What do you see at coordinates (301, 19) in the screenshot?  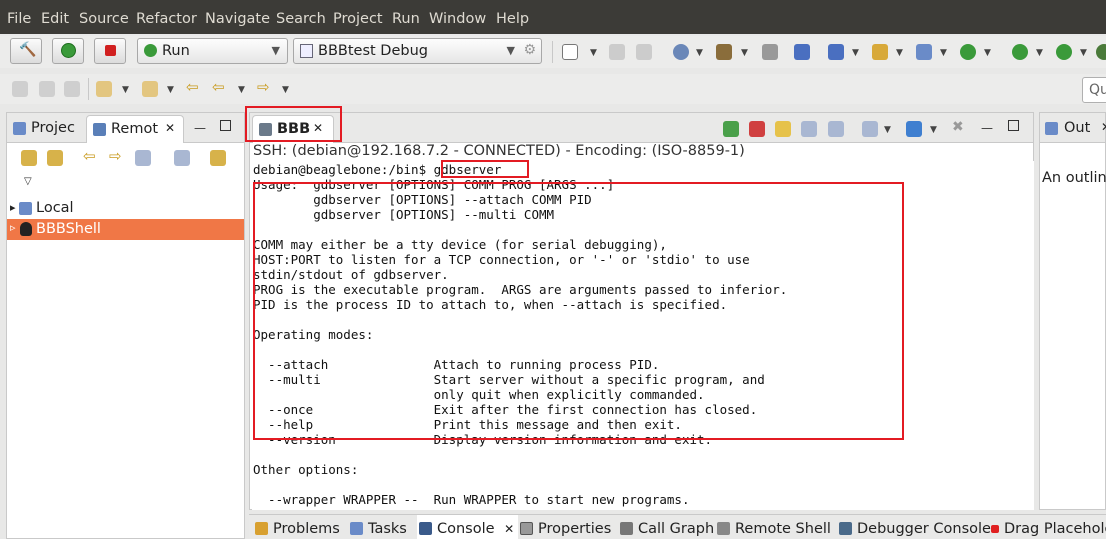 I see `menu-search: Search` at bounding box center [301, 19].